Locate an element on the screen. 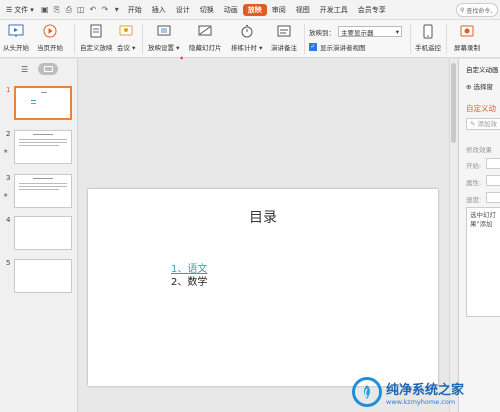 This screenshot has width=500, height=412. tab-member: 会员专享 is located at coordinates (372, 10).